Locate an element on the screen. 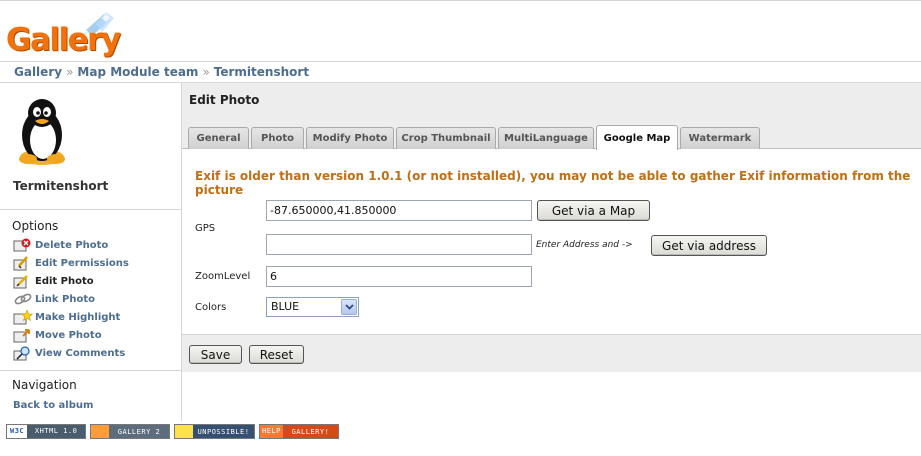  option-view-comments: View Comments is located at coordinates (71, 353).